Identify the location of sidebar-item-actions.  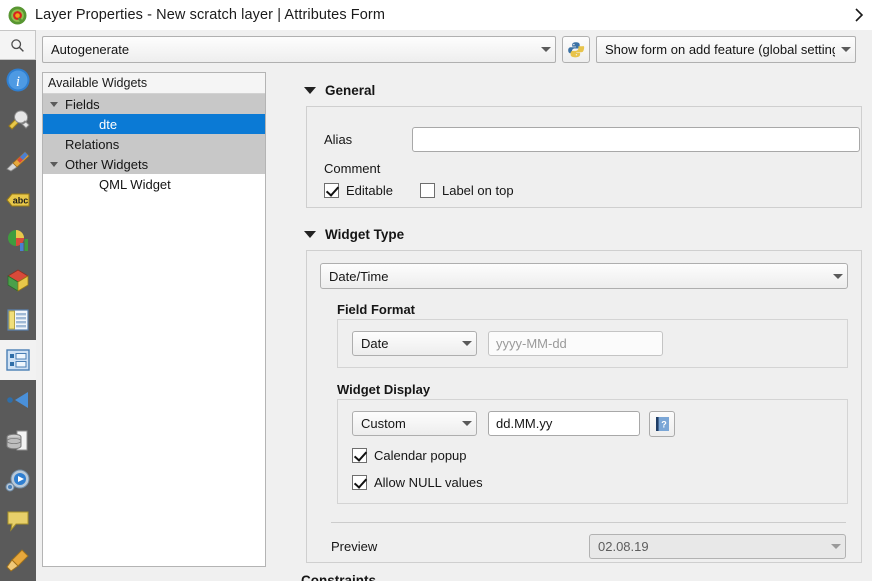
(18, 480).